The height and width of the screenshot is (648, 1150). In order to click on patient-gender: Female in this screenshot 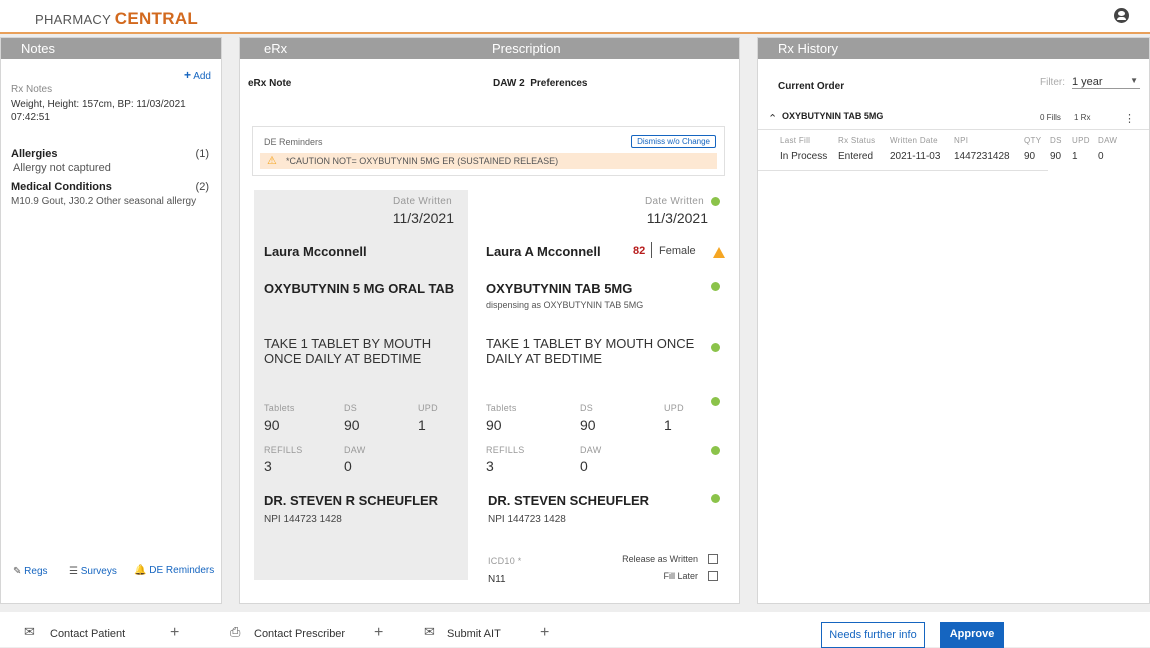, I will do `click(677, 251)`.